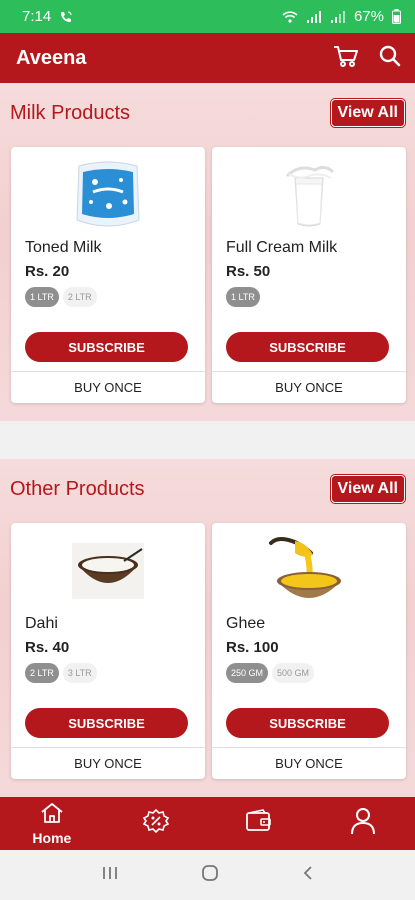 The image size is (415, 900). I want to click on wifi-icon, so click(290, 17).